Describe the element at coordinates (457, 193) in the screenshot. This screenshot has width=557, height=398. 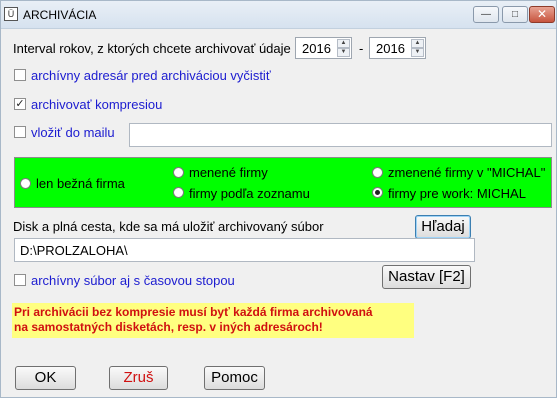
I see `for-work-label: firmy pre work: MICHAL` at that location.